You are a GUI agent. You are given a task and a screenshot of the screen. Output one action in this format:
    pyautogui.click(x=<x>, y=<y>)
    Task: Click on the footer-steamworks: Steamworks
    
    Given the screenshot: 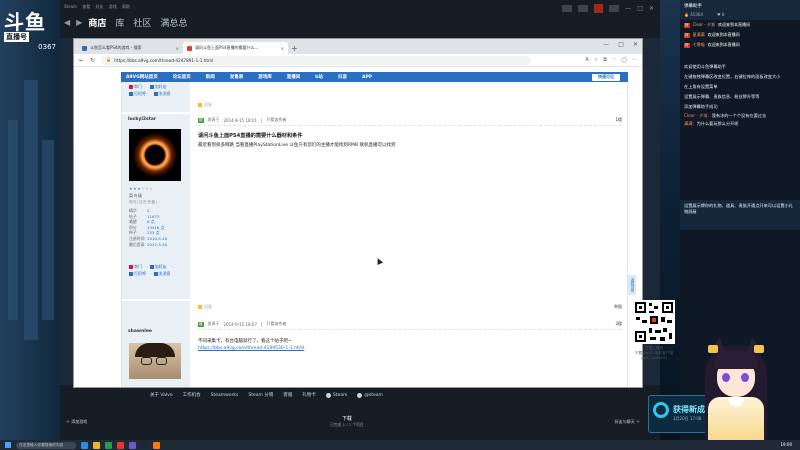 What is the action you would take?
    pyautogui.click(x=225, y=395)
    